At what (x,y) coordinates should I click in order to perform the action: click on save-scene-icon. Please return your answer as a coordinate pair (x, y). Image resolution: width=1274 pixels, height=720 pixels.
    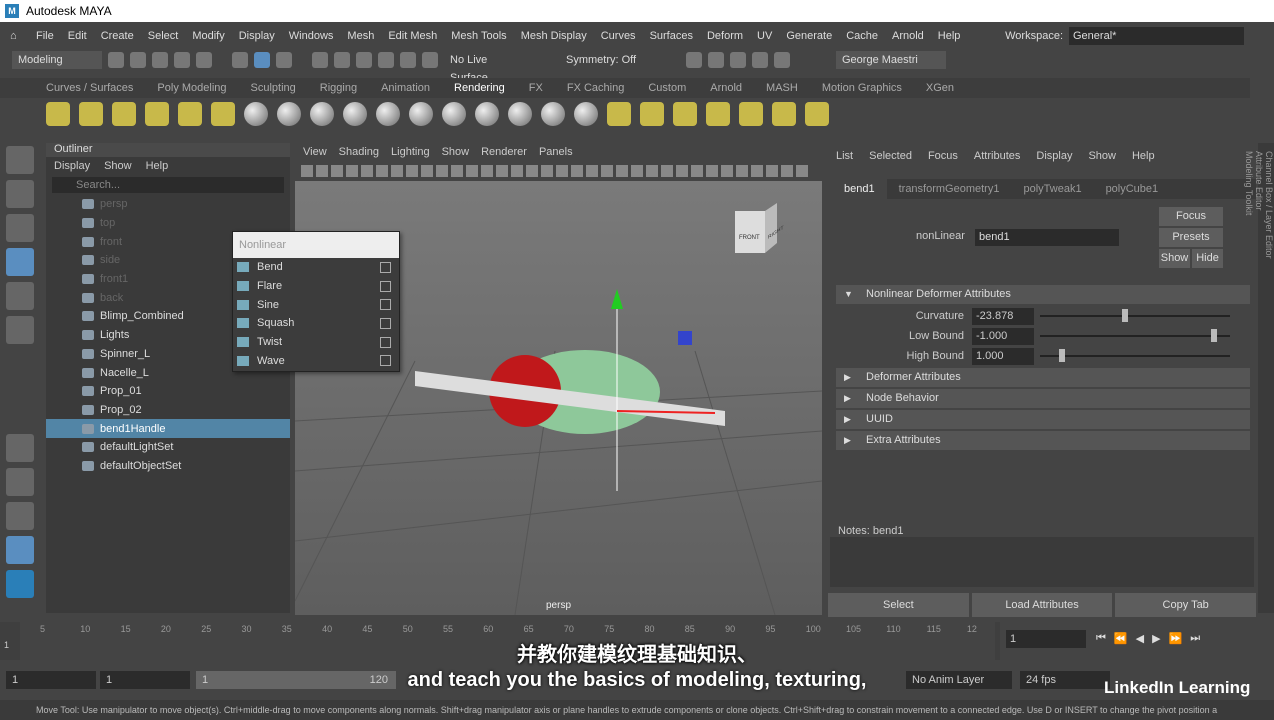
    Looking at the image, I should click on (160, 60).